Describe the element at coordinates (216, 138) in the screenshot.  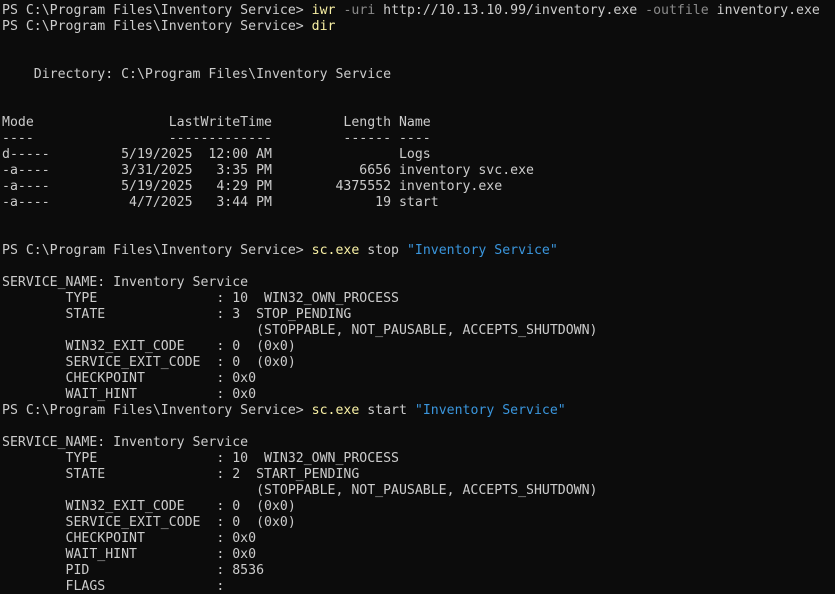
I see `terminal-text-plain: ---- ------------- ------ ----` at that location.